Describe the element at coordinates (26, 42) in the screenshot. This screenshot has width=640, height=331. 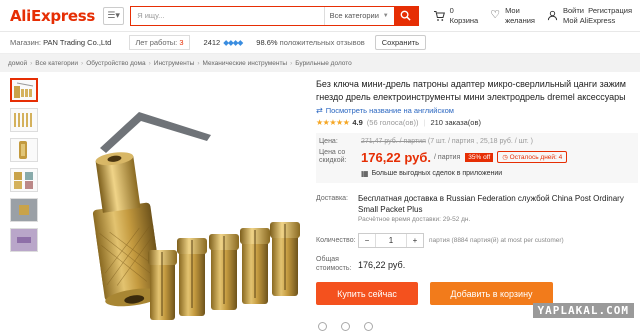
I see `store-label: Магазин:` at that location.